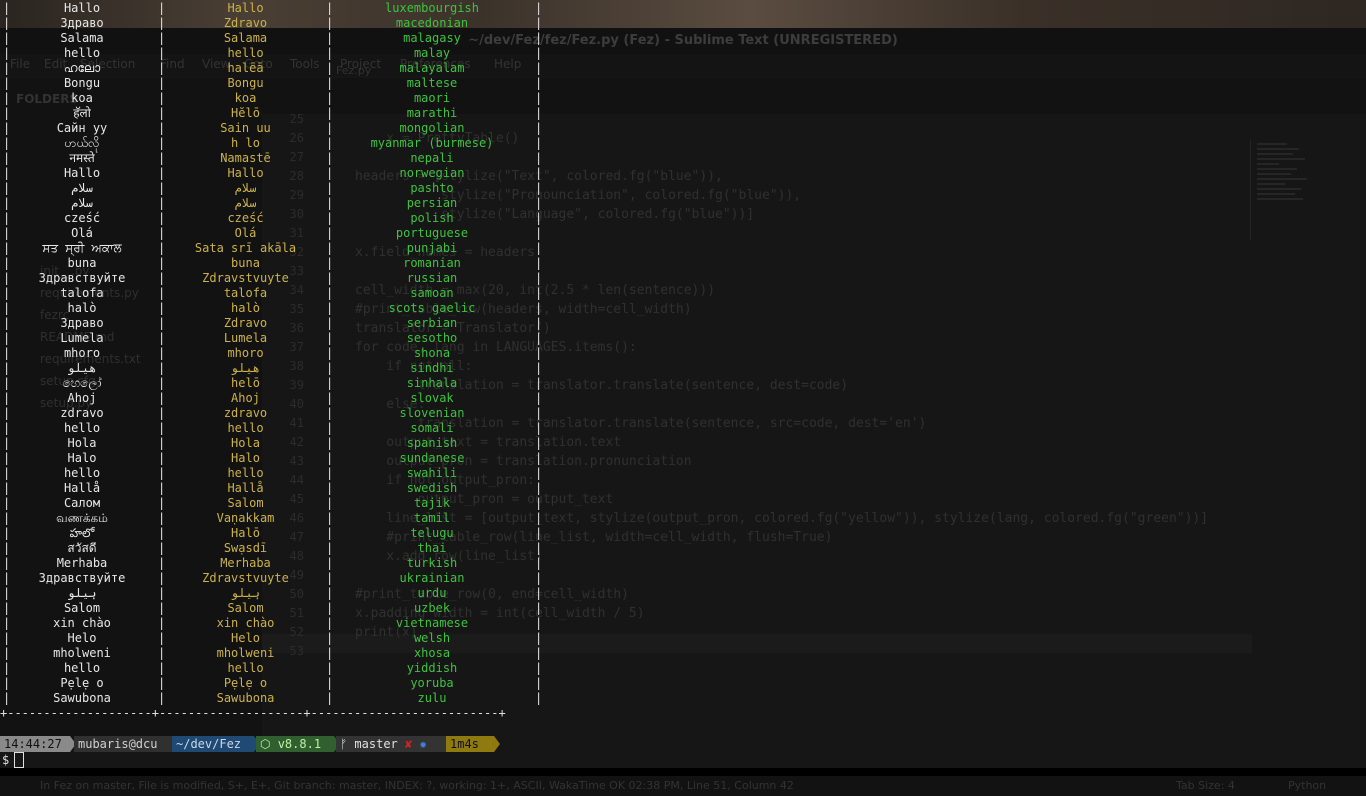 This screenshot has width=1366, height=796. What do you see at coordinates (272, 578) in the screenshot?
I see `table-row: | | | | Здравствуйте Zdravstvuyte ukrainian` at bounding box center [272, 578].